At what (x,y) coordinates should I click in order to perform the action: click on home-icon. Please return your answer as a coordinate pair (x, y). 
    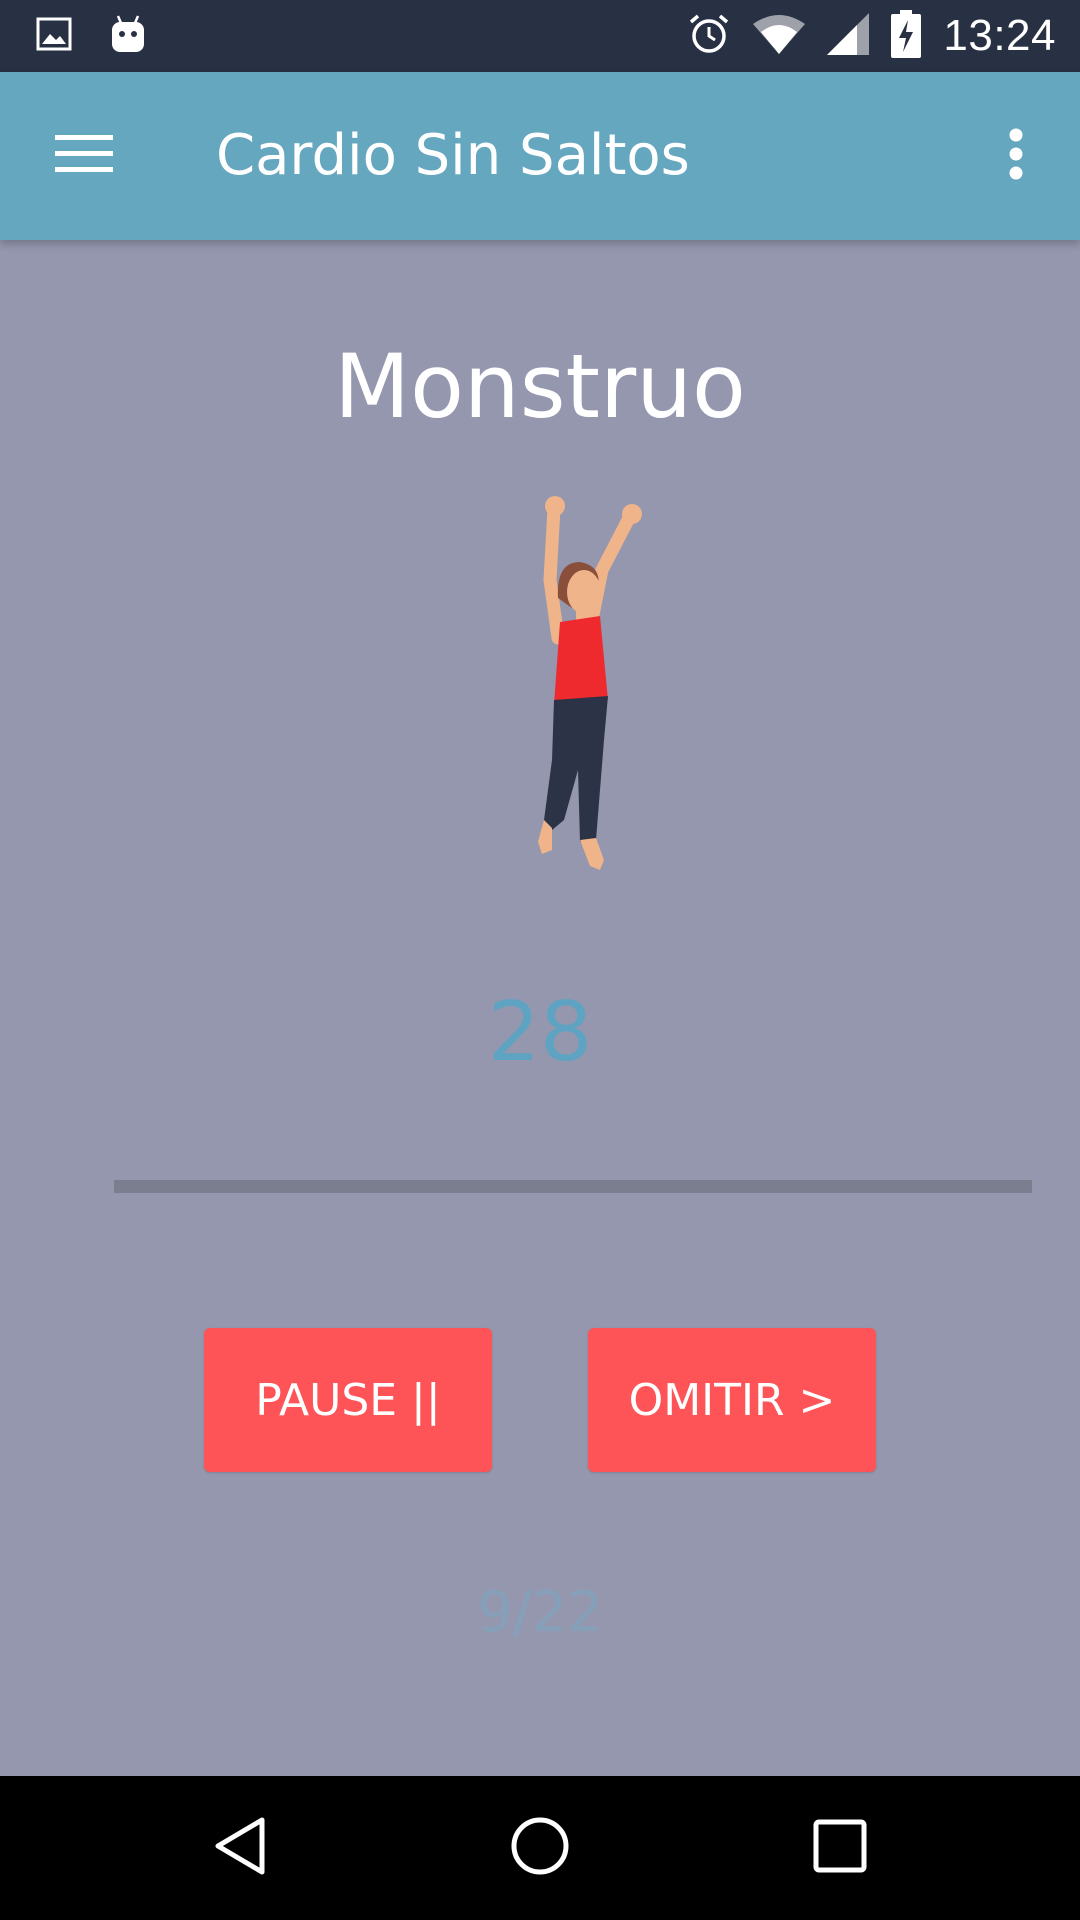
    Looking at the image, I should click on (540, 1848).